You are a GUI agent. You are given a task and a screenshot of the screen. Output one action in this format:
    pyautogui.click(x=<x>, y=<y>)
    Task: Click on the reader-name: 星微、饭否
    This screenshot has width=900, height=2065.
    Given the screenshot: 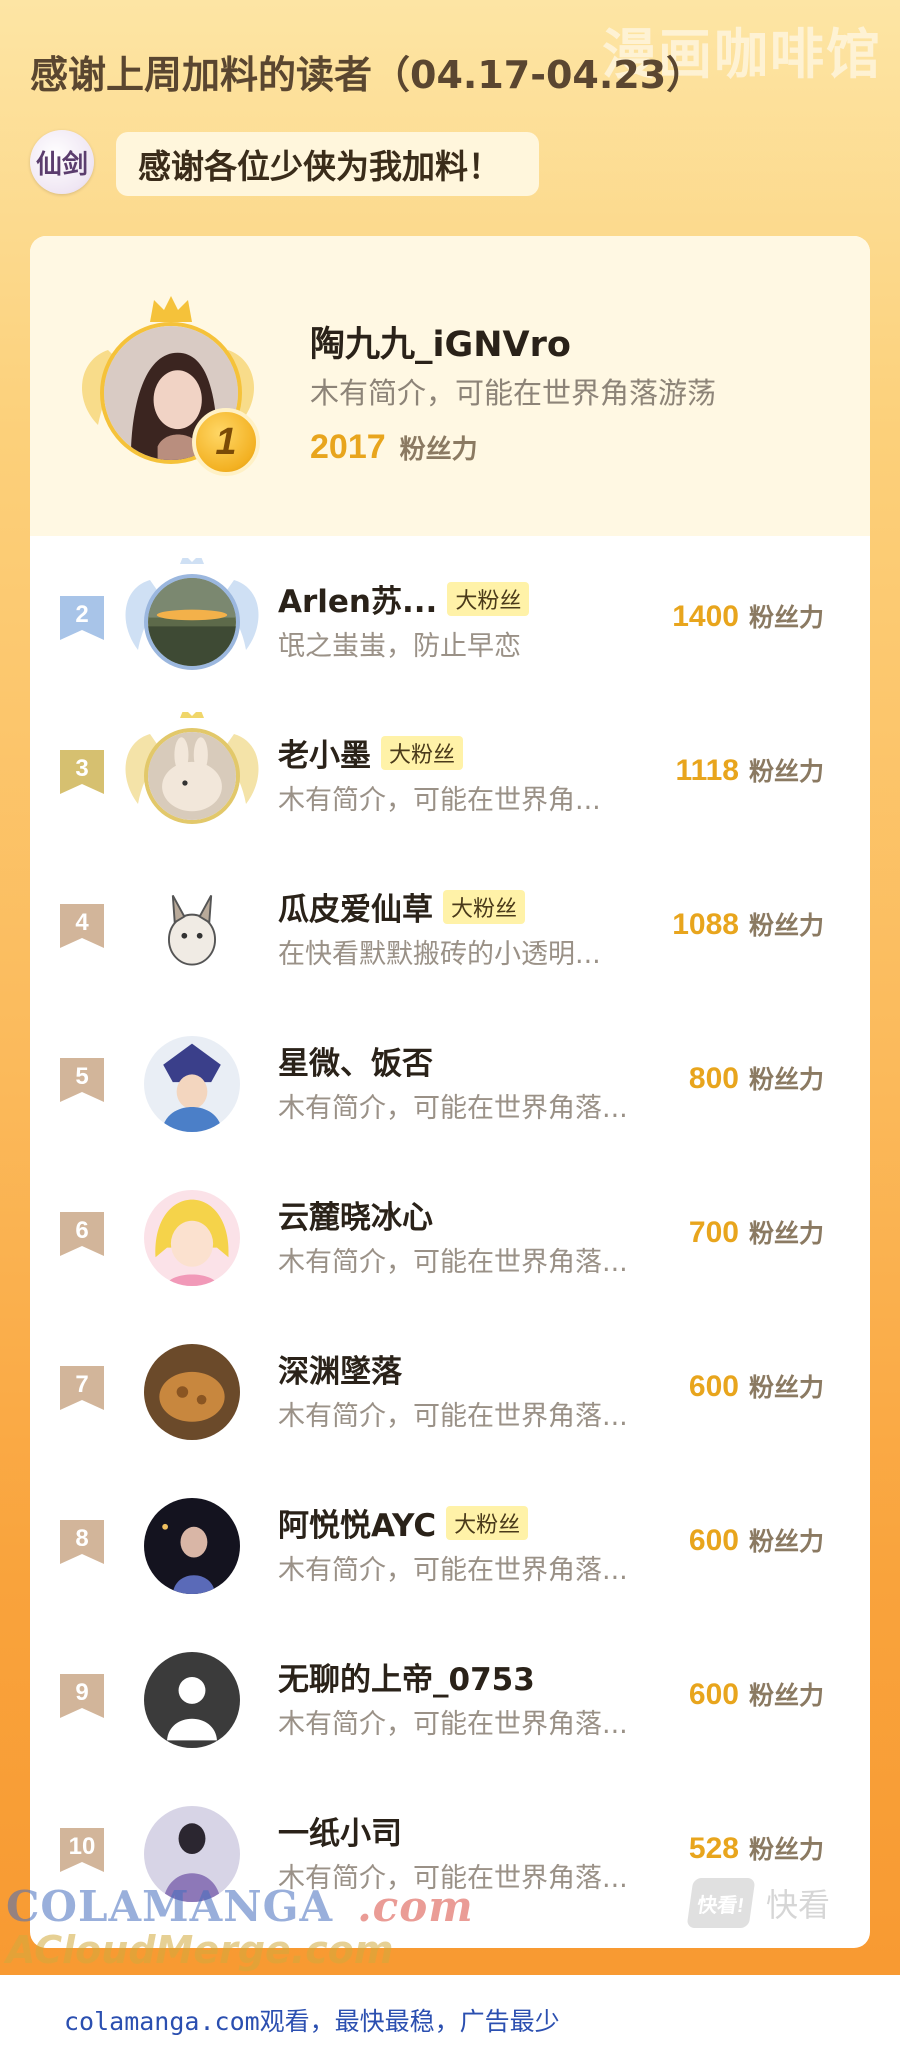 What is the action you would take?
    pyautogui.click(x=355, y=1064)
    